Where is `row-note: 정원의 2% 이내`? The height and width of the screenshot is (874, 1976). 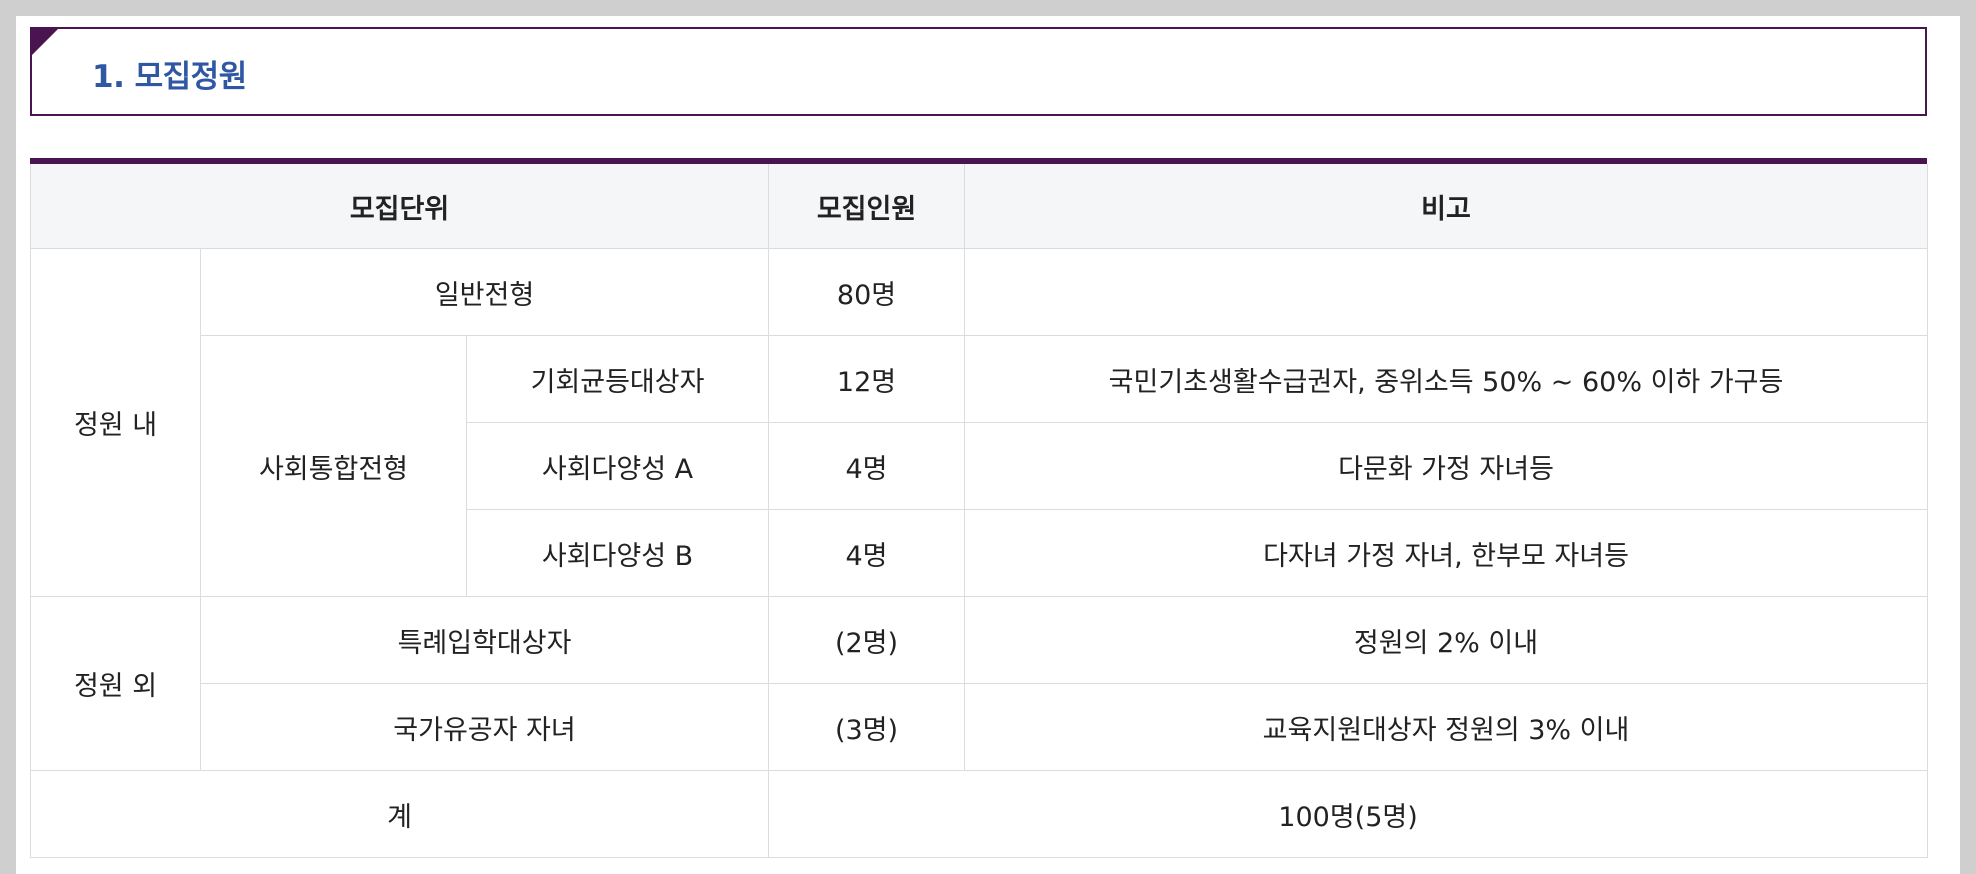
row-note: 정원의 2% 이내 is located at coordinates (1446, 640).